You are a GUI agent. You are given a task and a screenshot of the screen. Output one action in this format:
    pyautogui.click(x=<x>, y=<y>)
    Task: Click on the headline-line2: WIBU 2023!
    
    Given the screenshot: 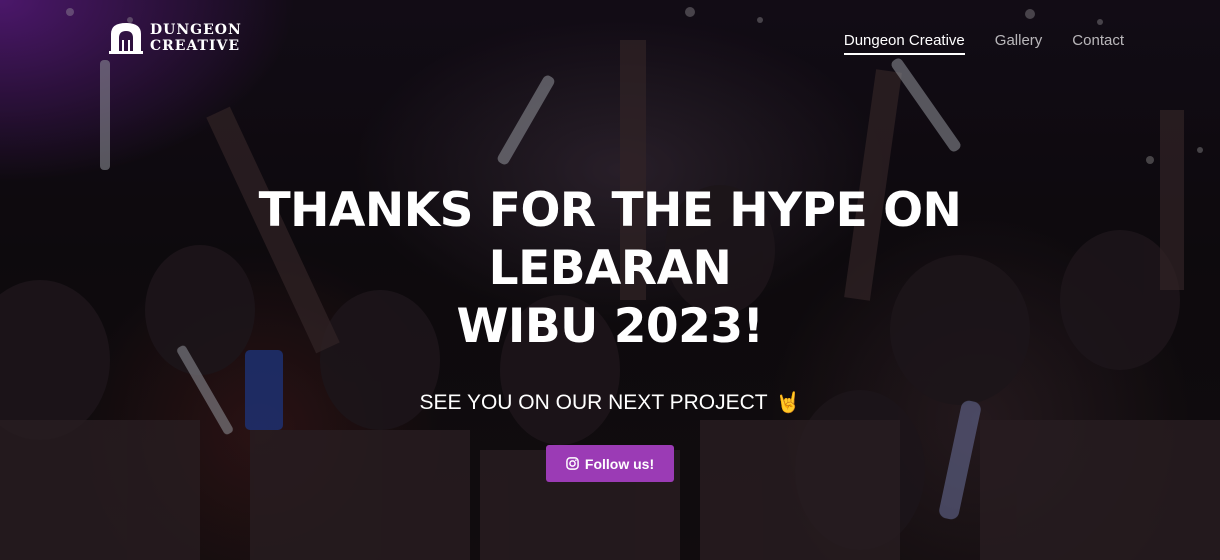 What is the action you would take?
    pyautogui.click(x=610, y=326)
    